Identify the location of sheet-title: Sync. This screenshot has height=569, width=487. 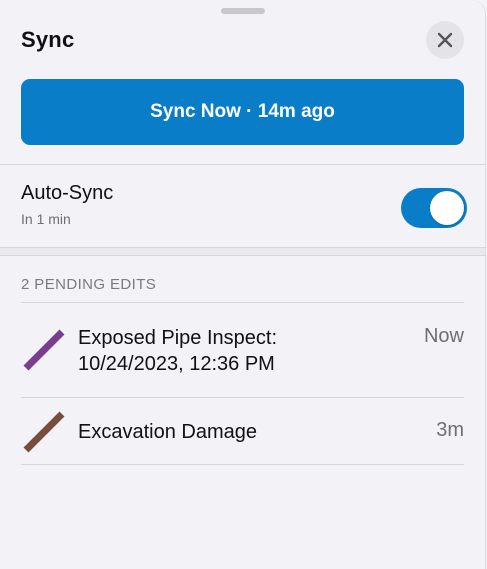
(48, 39).